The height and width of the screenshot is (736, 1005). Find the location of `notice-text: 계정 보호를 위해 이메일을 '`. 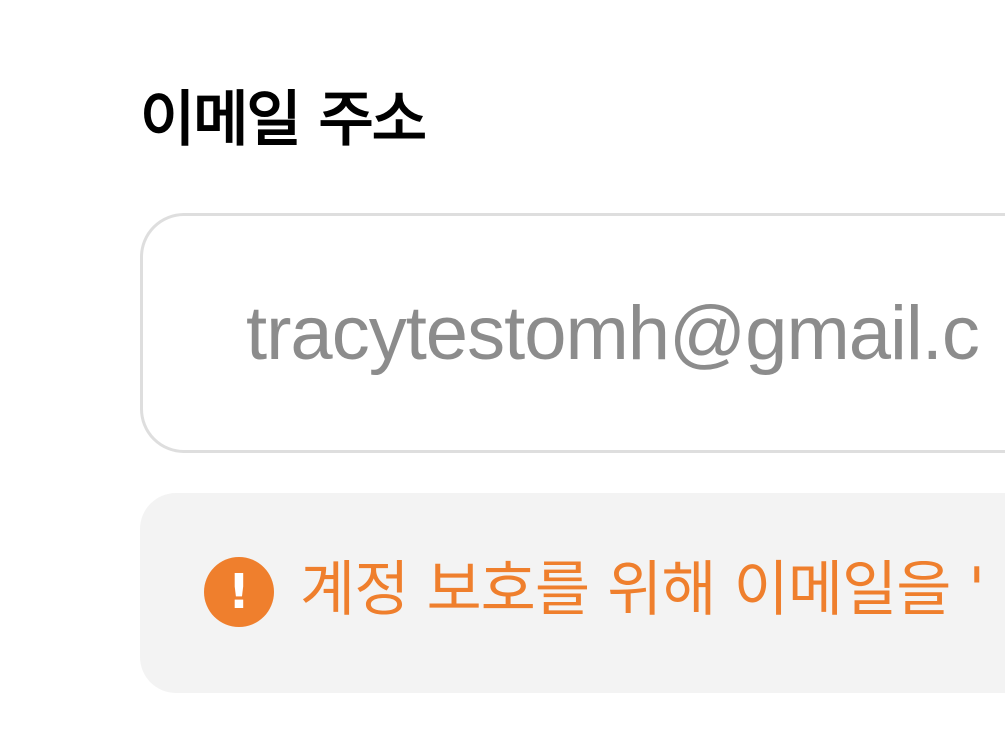

notice-text: 계정 보호를 위해 이메일을 ' is located at coordinates (642, 590).